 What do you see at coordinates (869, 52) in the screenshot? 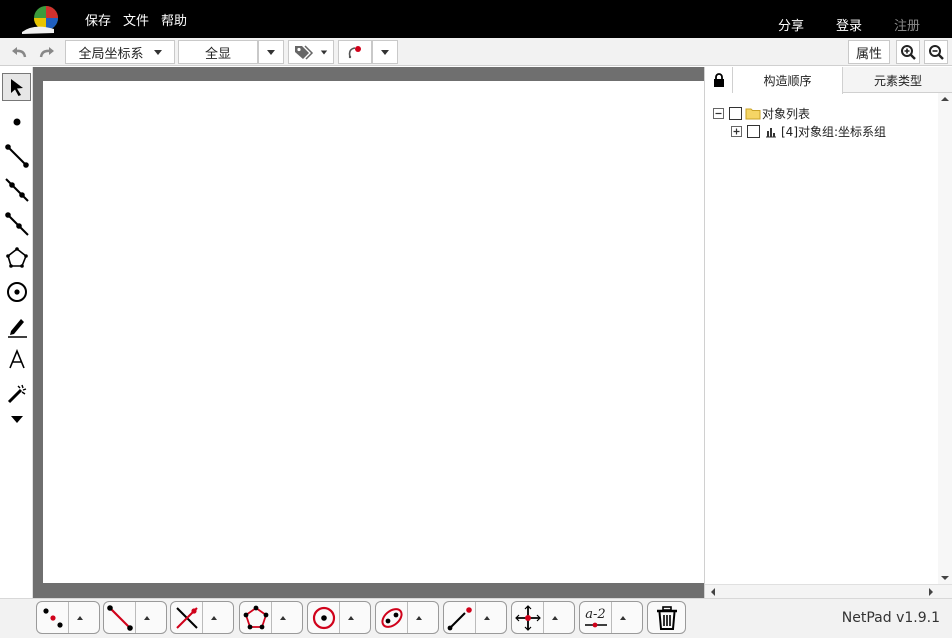
I see `properties-button: 属性` at bounding box center [869, 52].